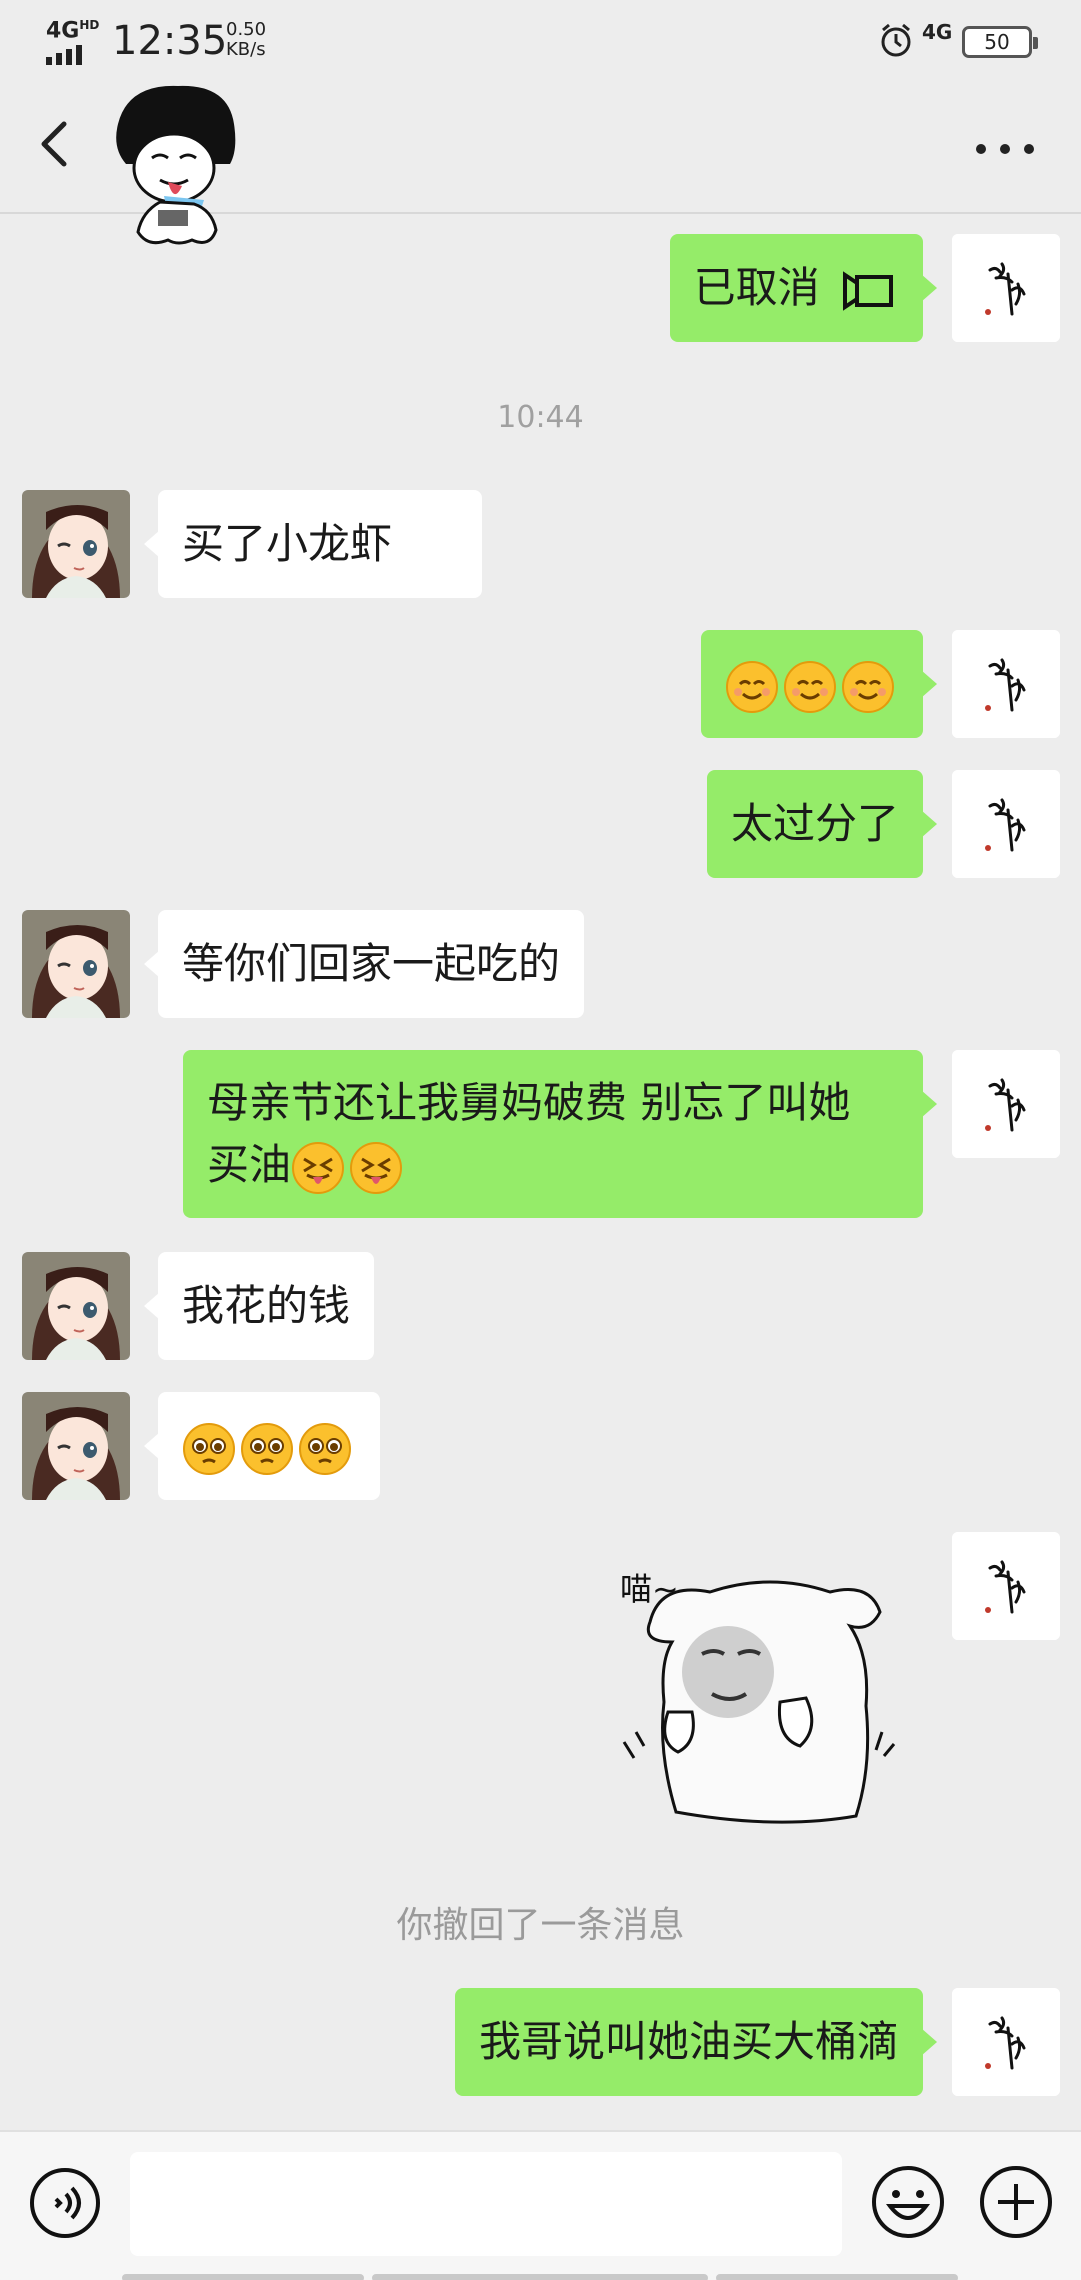  I want to click on network-suffix: HD, so click(89, 25).